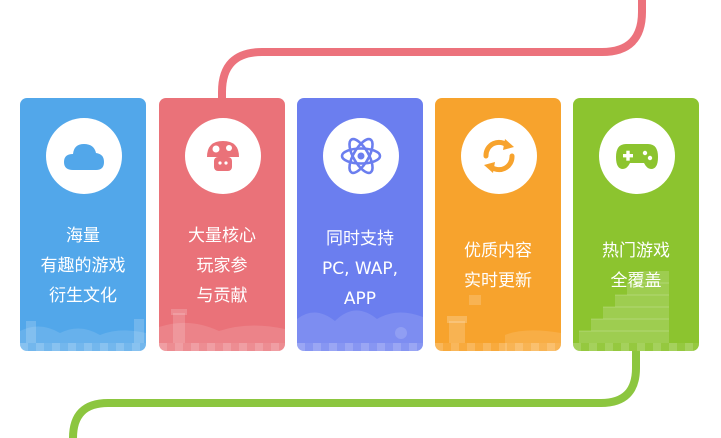  Describe the element at coordinates (222, 236) in the screenshot. I see `card-line: 大量核心` at that location.